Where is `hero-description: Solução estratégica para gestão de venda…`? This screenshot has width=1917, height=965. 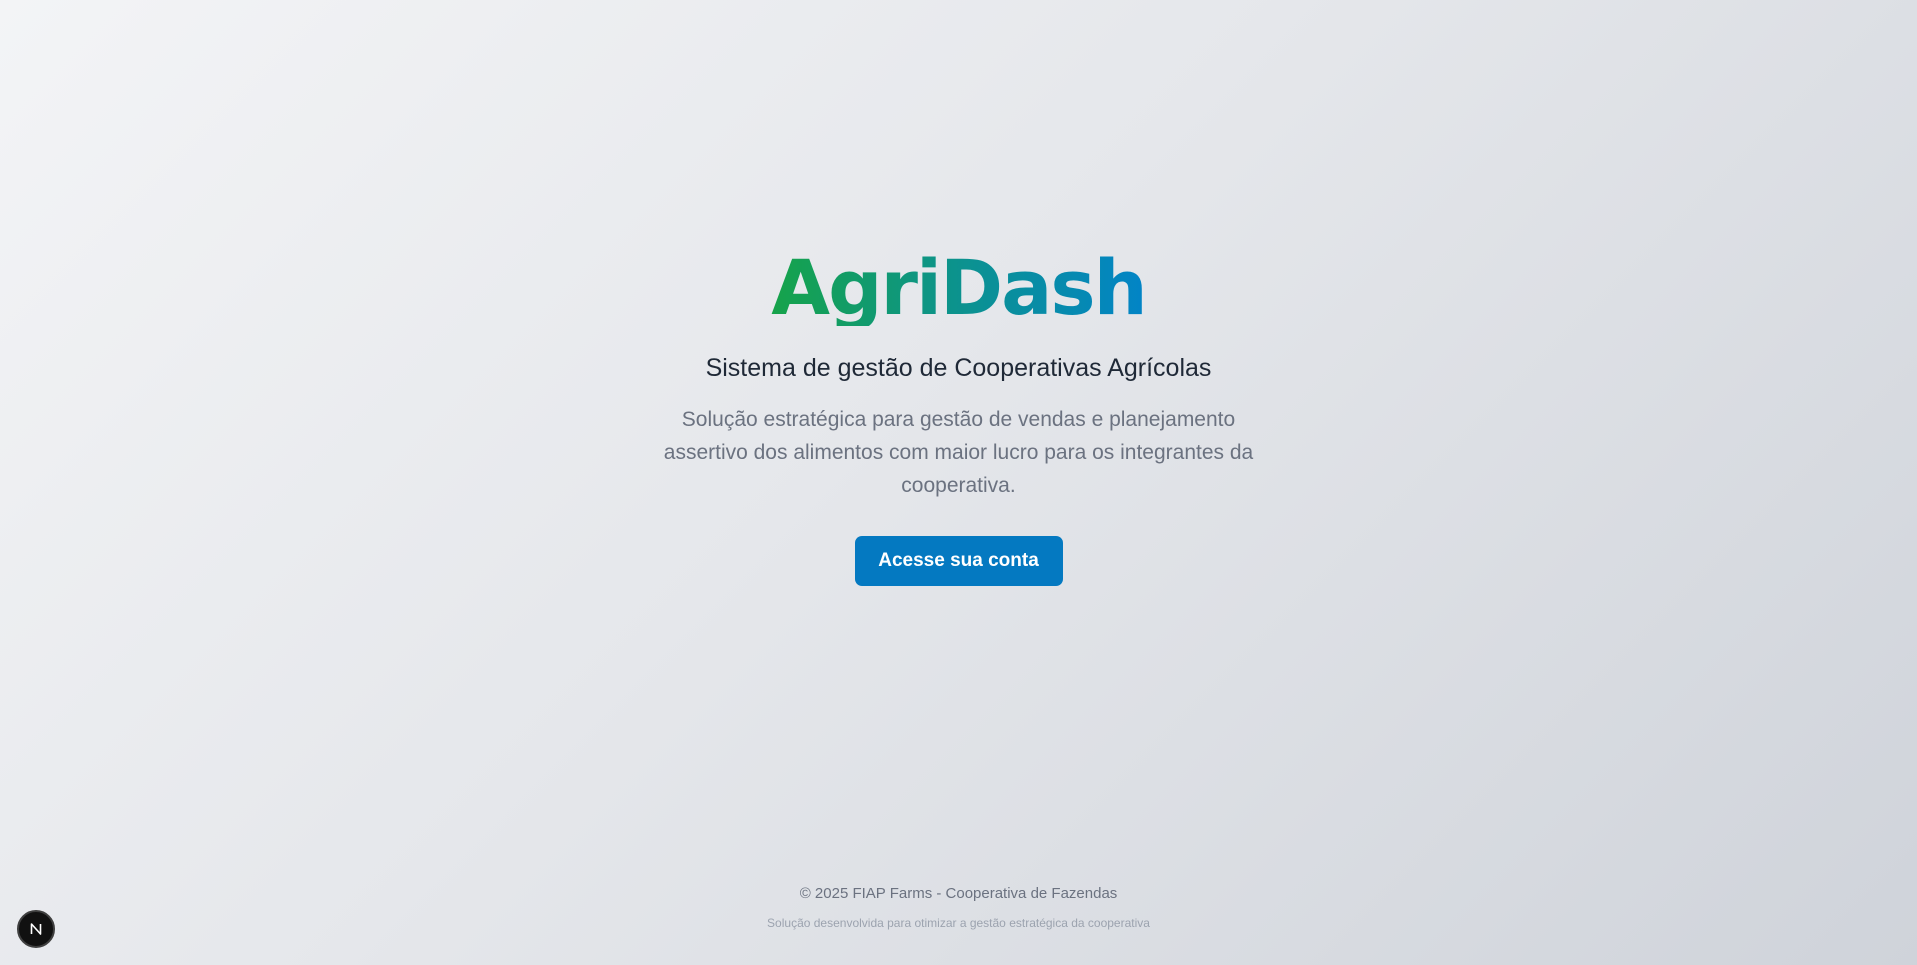 hero-description: Solução estratégica para gestão de venda… is located at coordinates (958, 452).